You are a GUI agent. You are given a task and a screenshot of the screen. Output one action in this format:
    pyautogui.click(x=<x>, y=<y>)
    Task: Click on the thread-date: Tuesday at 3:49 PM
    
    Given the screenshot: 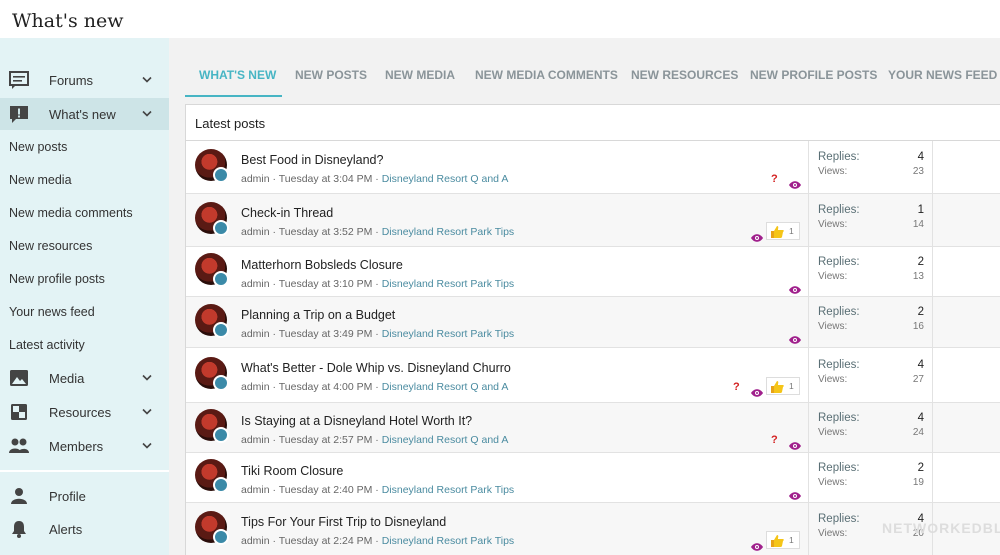 What is the action you would take?
    pyautogui.click(x=326, y=334)
    